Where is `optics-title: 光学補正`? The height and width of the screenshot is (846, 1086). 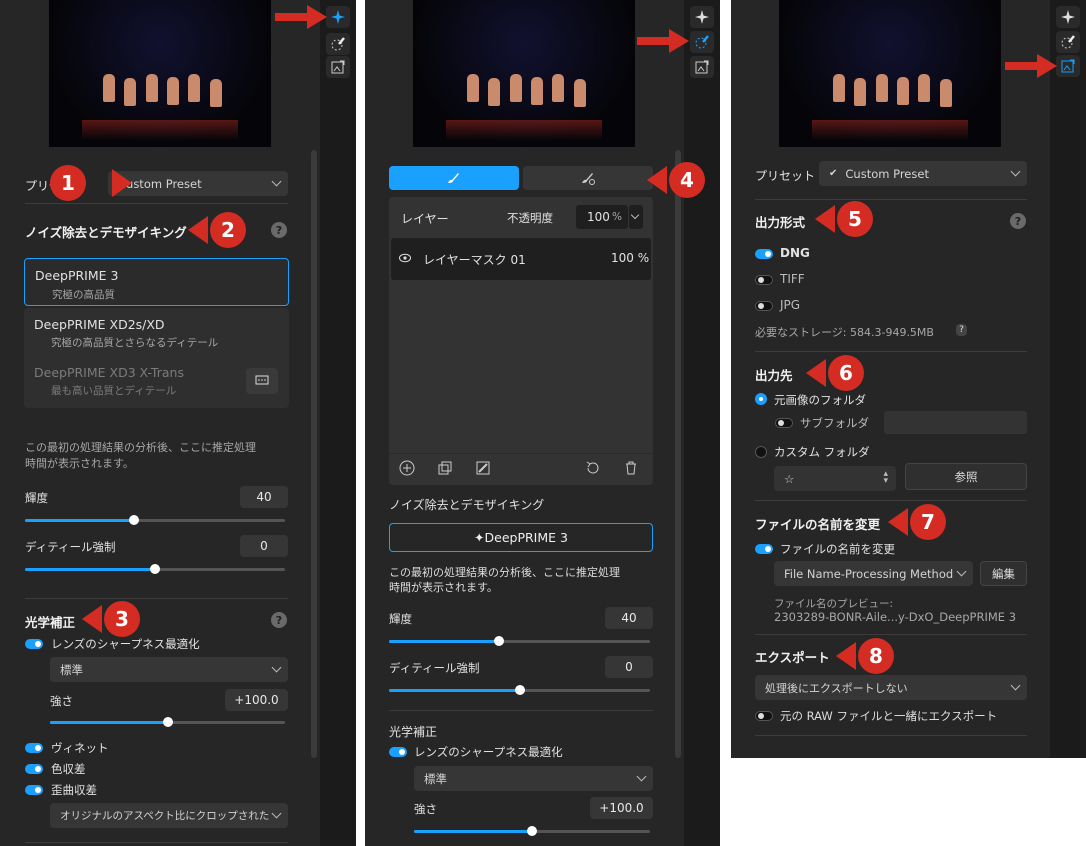
optics-title: 光学補正 is located at coordinates (50, 622).